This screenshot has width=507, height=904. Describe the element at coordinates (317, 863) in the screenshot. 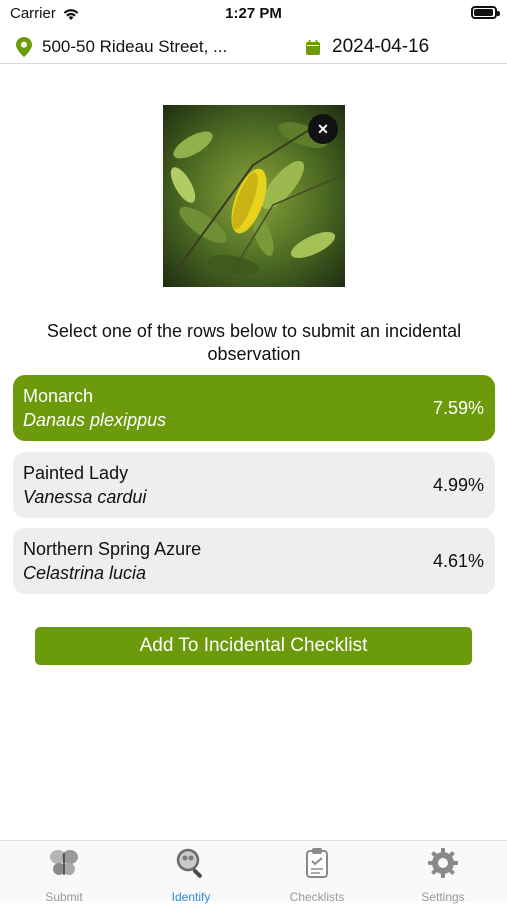

I see `clipboard-icon` at that location.